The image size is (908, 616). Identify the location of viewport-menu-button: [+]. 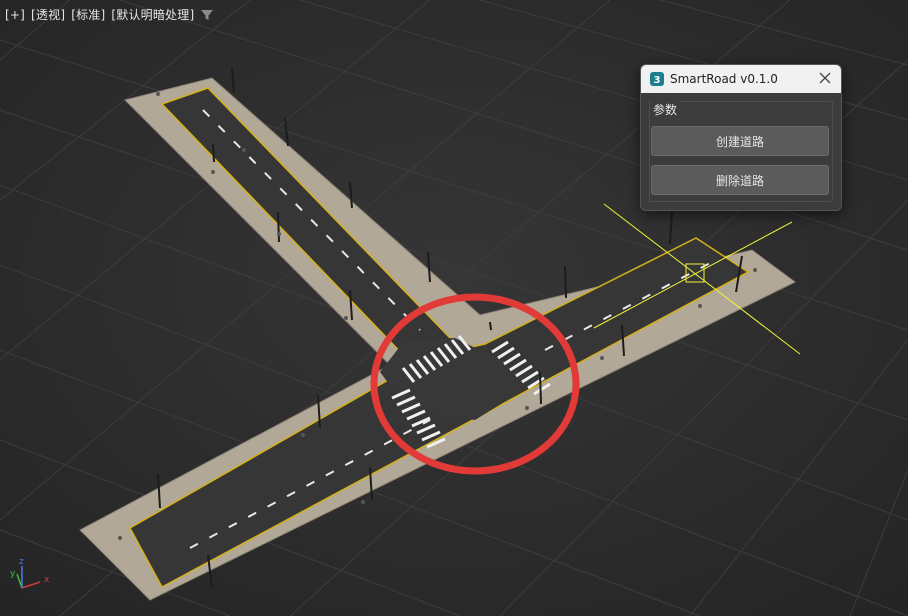
(15, 15).